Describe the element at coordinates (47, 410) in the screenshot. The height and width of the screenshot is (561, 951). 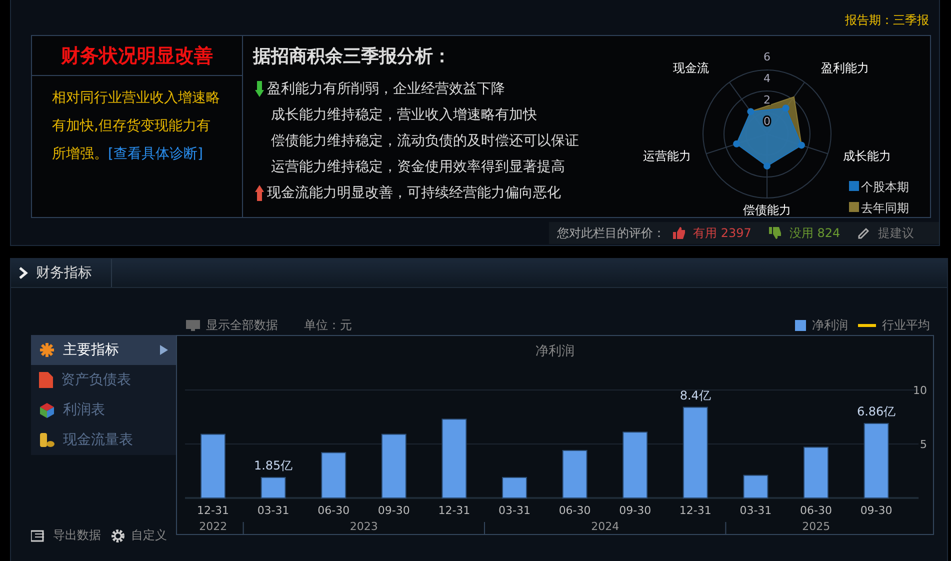
I see `cube-icon` at that location.